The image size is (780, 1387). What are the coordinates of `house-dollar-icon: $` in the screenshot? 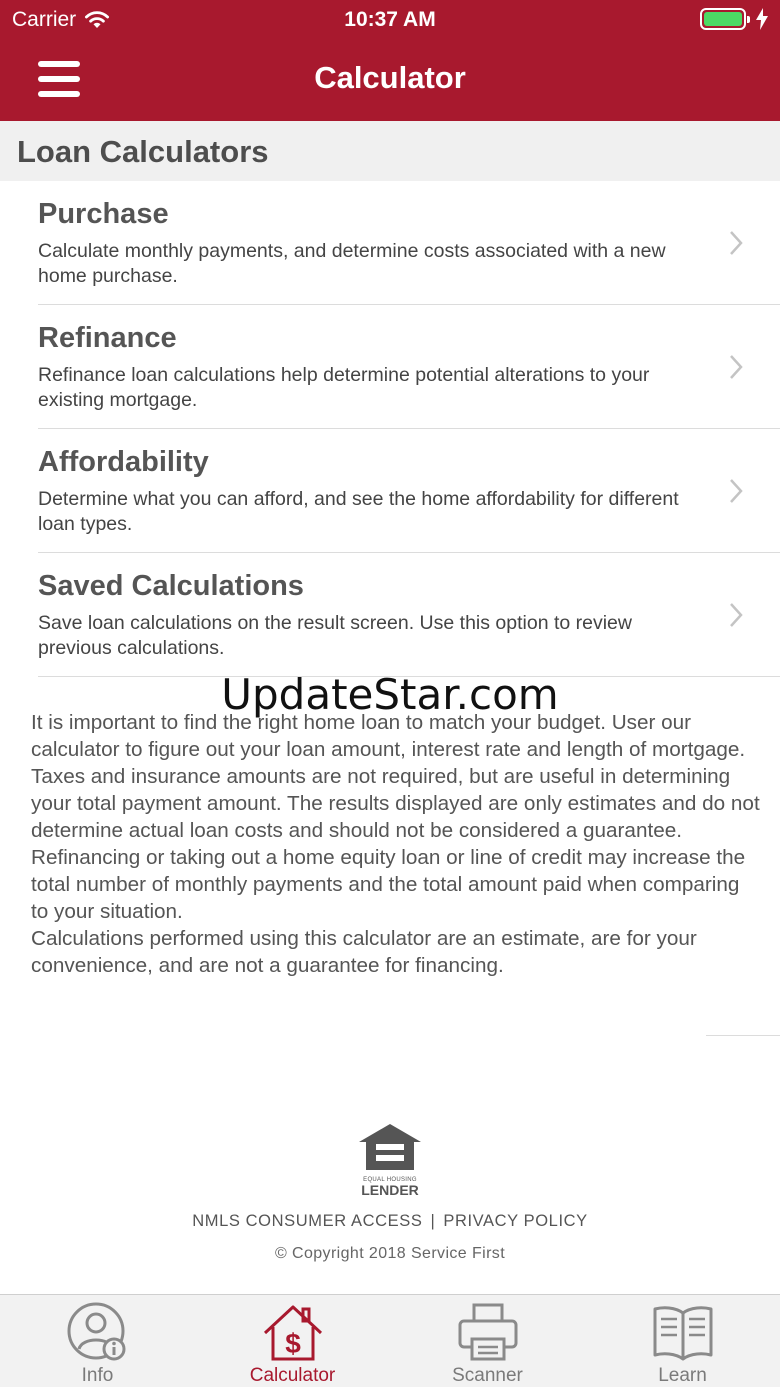 It's located at (292, 1333).